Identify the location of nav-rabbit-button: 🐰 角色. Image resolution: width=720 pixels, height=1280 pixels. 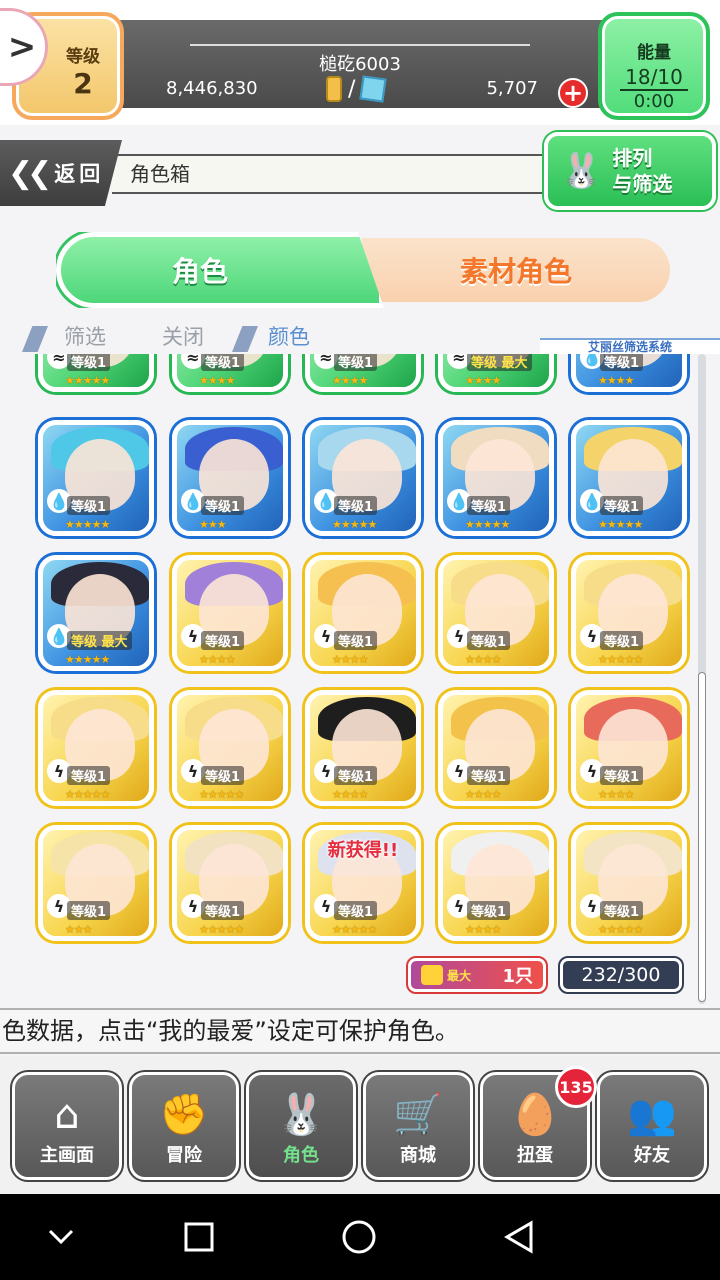
(301, 1126).